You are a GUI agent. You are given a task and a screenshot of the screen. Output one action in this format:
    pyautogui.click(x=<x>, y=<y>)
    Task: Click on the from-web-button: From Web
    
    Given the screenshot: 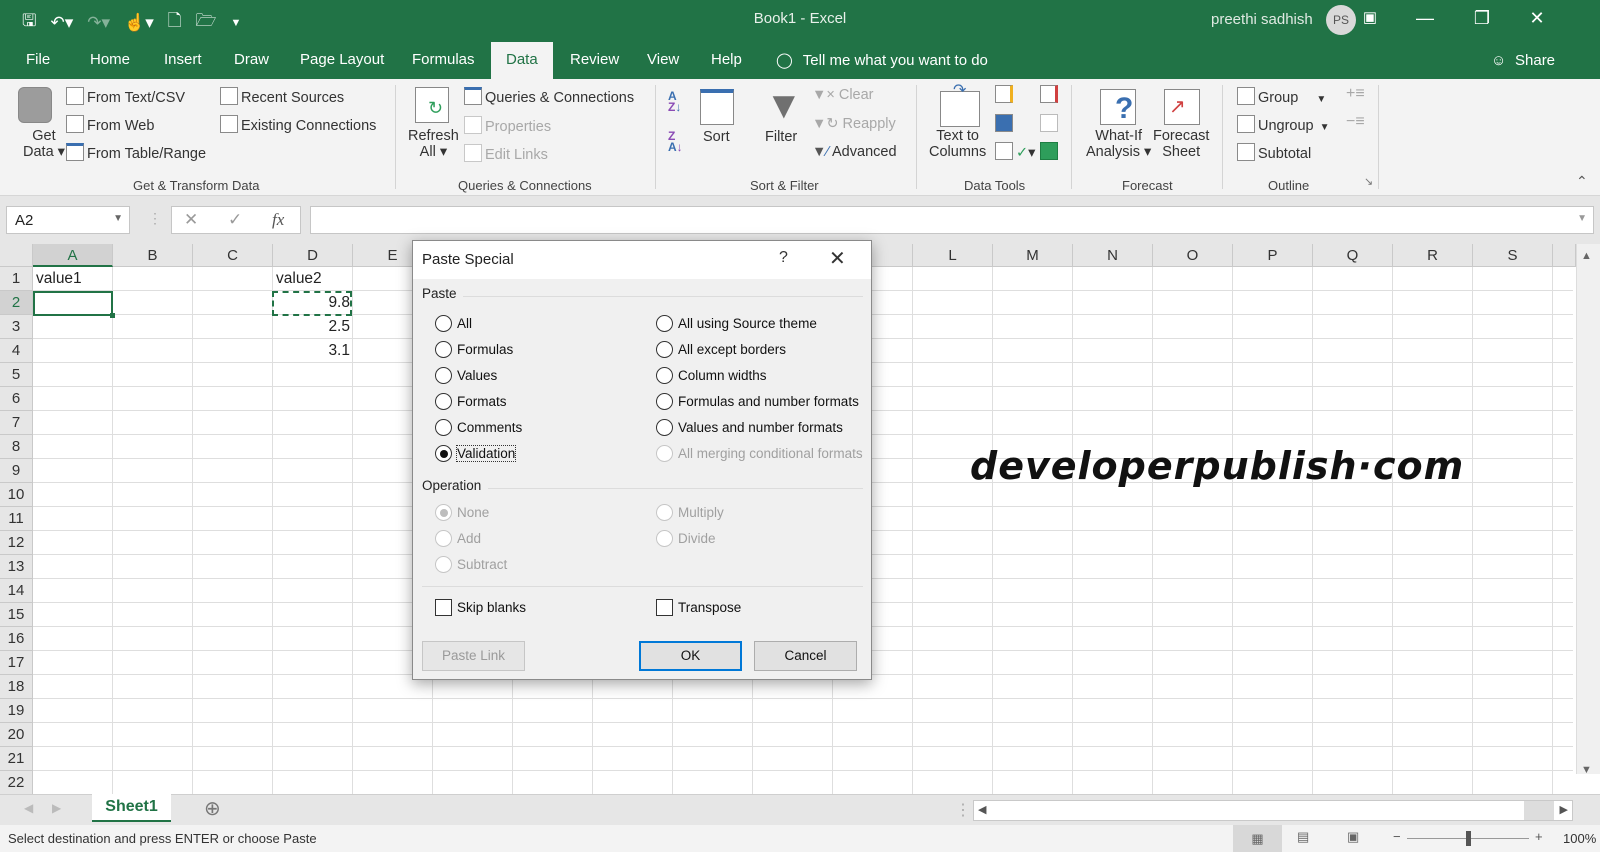 What is the action you would take?
    pyautogui.click(x=110, y=124)
    